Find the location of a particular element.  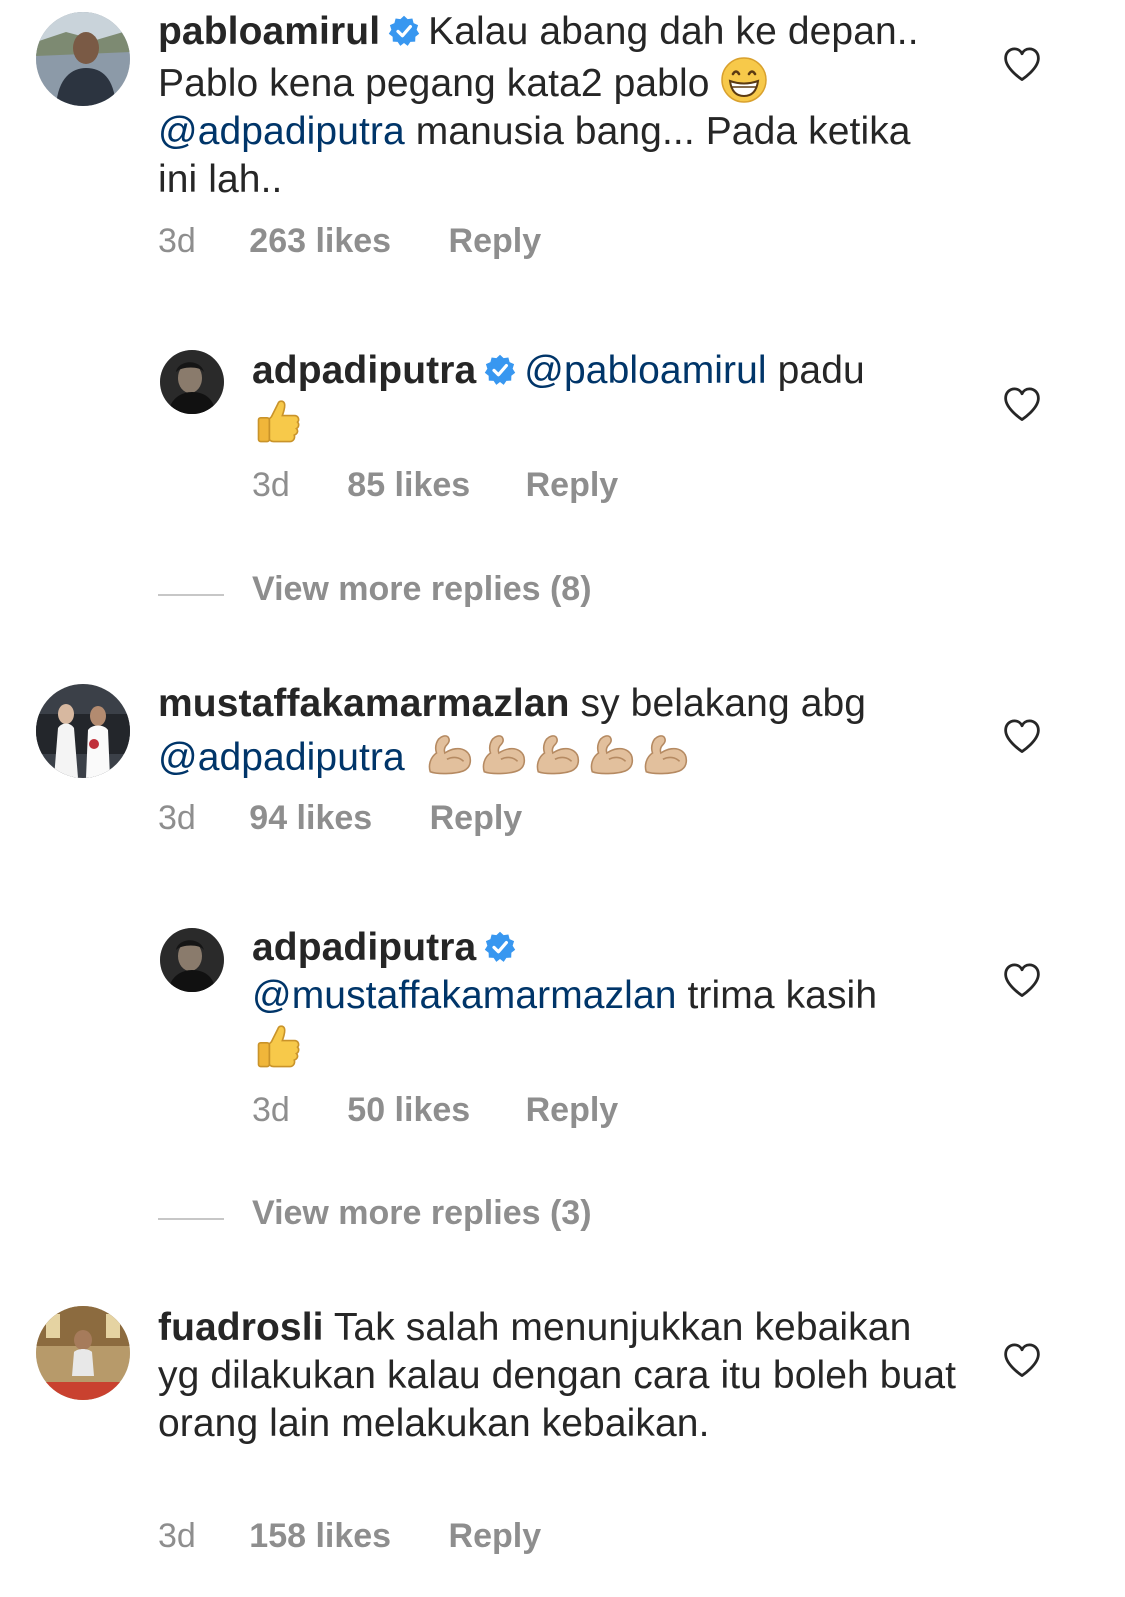

mention-link: @pabloamirul is located at coordinates (645, 370).